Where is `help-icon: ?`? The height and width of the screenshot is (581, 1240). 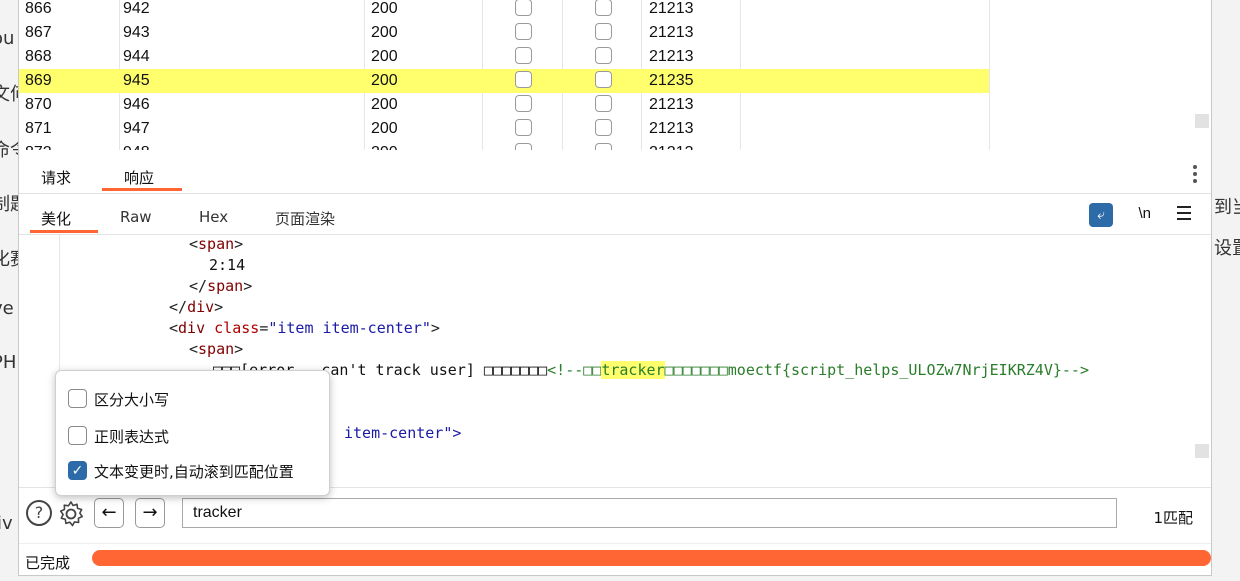
help-icon: ? is located at coordinates (39, 513).